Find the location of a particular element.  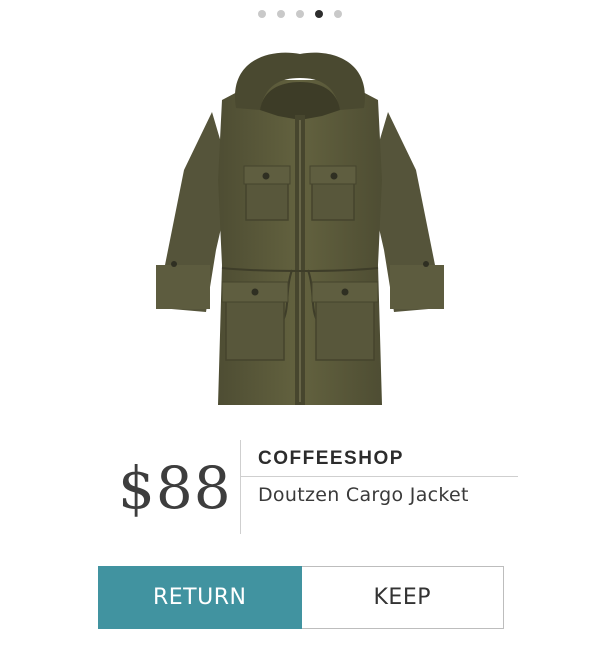

vertical-divider is located at coordinates (240, 487).